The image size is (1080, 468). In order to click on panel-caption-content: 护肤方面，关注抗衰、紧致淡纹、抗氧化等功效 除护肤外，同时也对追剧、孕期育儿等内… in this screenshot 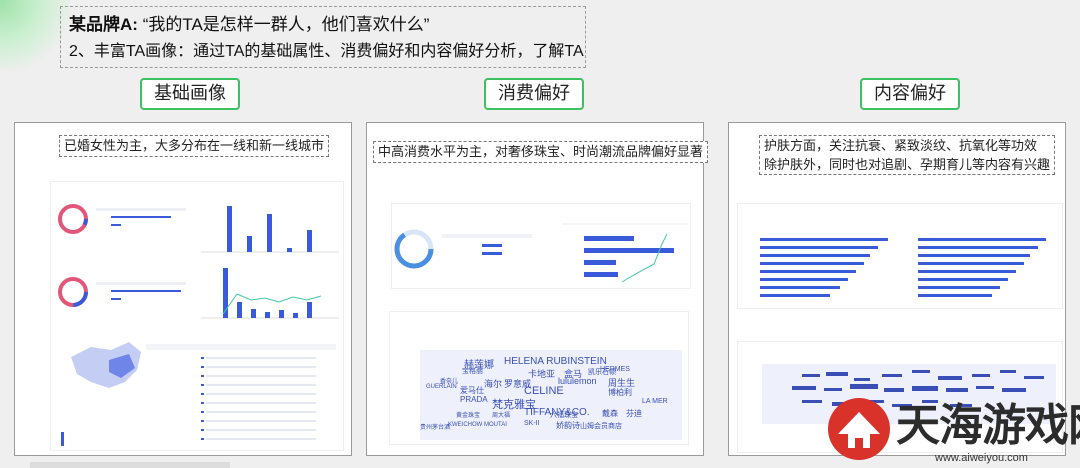, I will do `click(907, 155)`.